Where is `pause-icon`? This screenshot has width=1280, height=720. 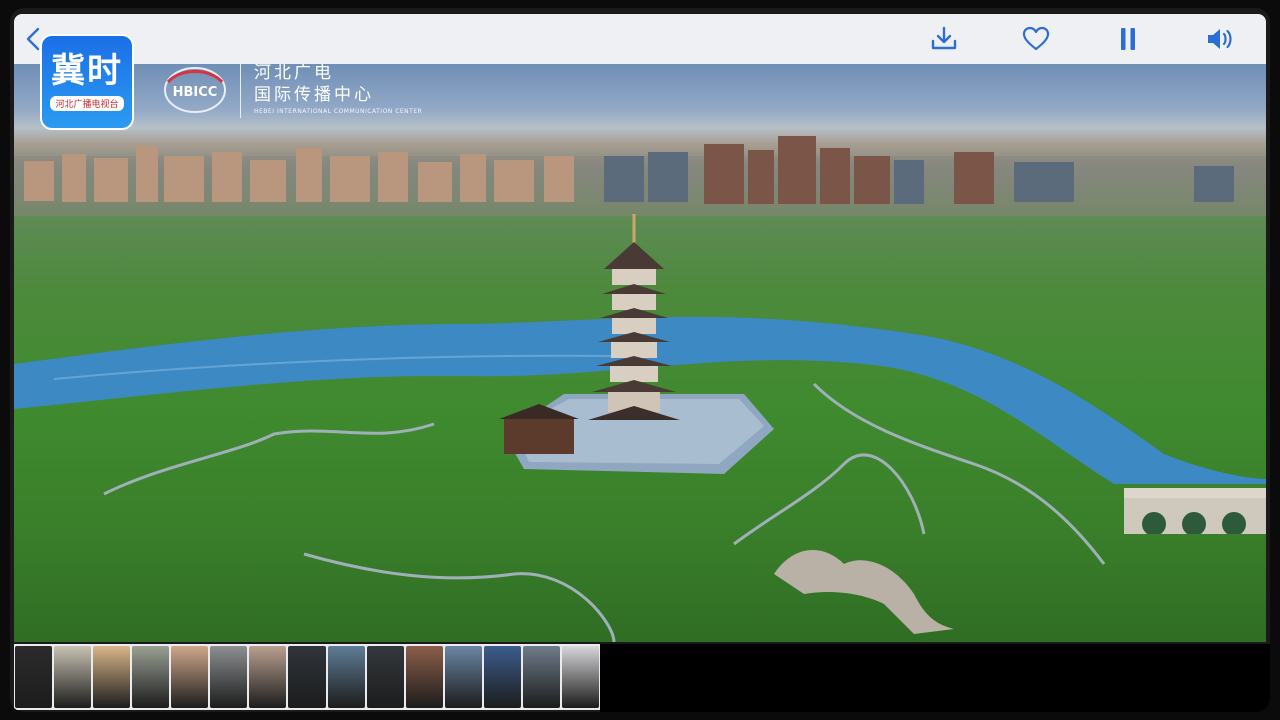 pause-icon is located at coordinates (1128, 39).